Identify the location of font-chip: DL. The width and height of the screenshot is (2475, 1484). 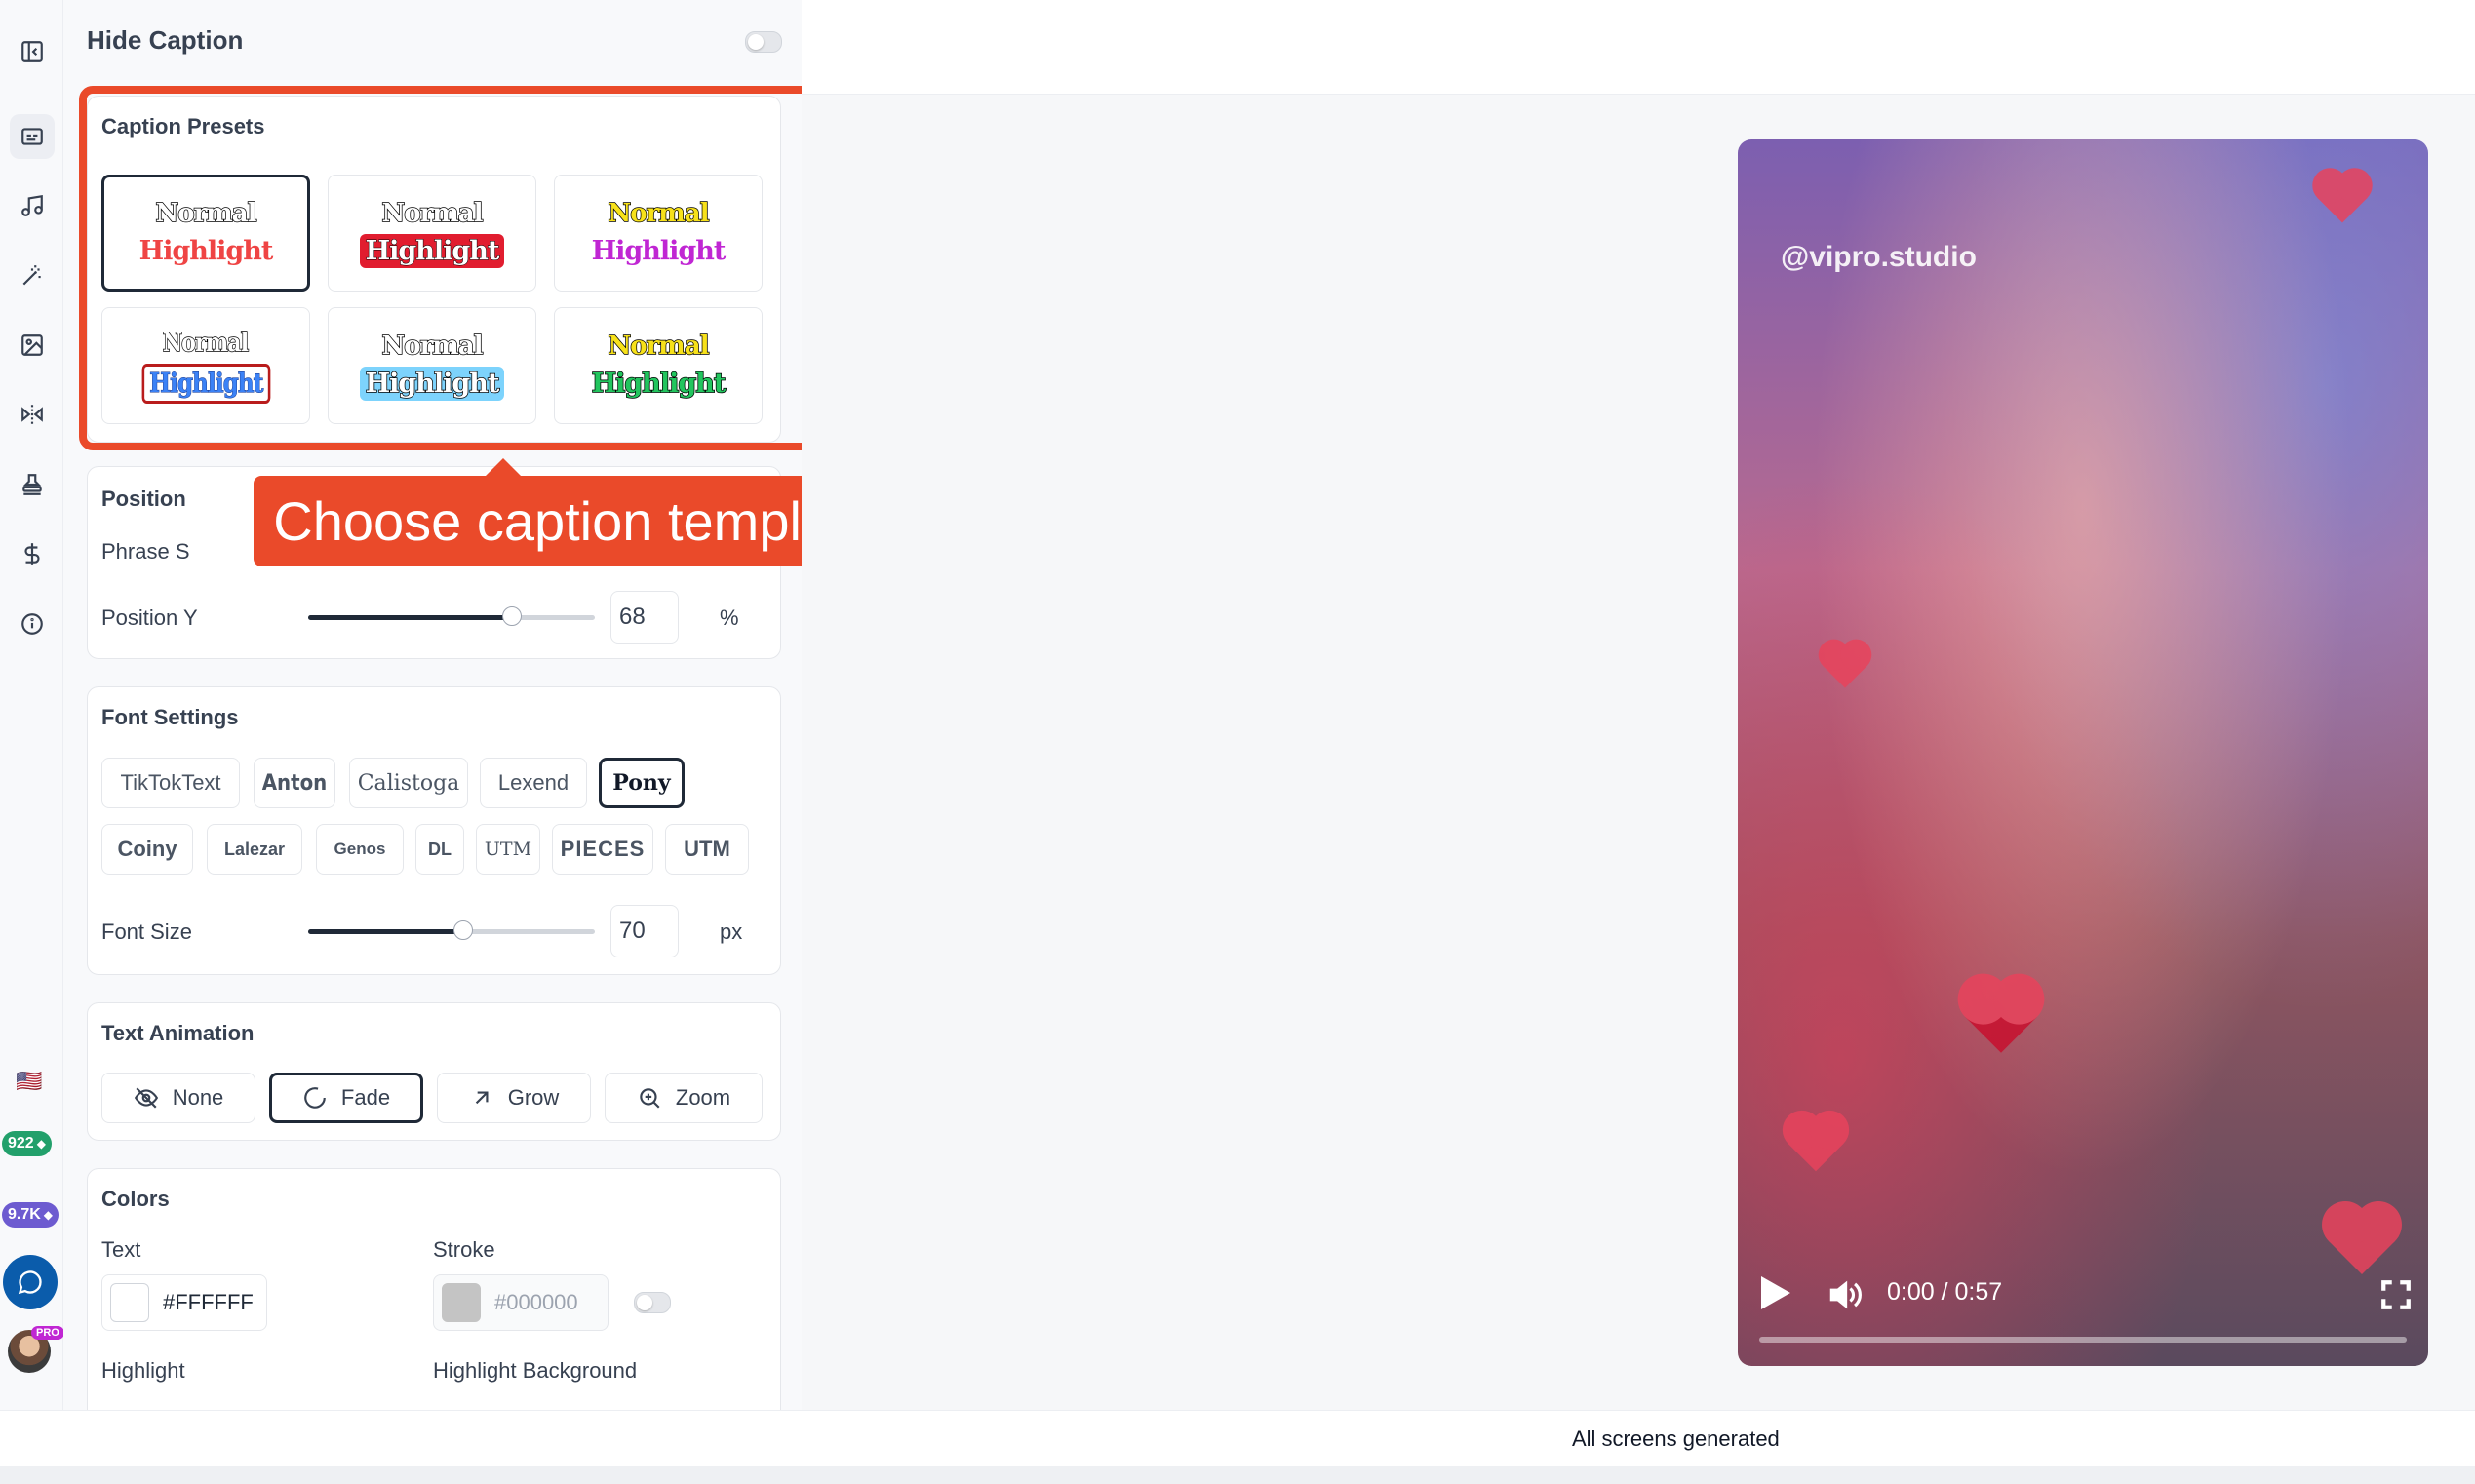
(439, 849).